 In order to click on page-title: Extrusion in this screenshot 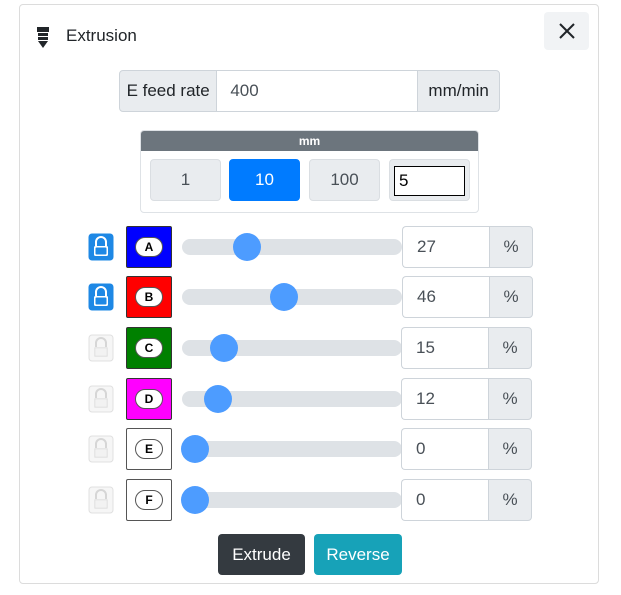, I will do `click(101, 35)`.